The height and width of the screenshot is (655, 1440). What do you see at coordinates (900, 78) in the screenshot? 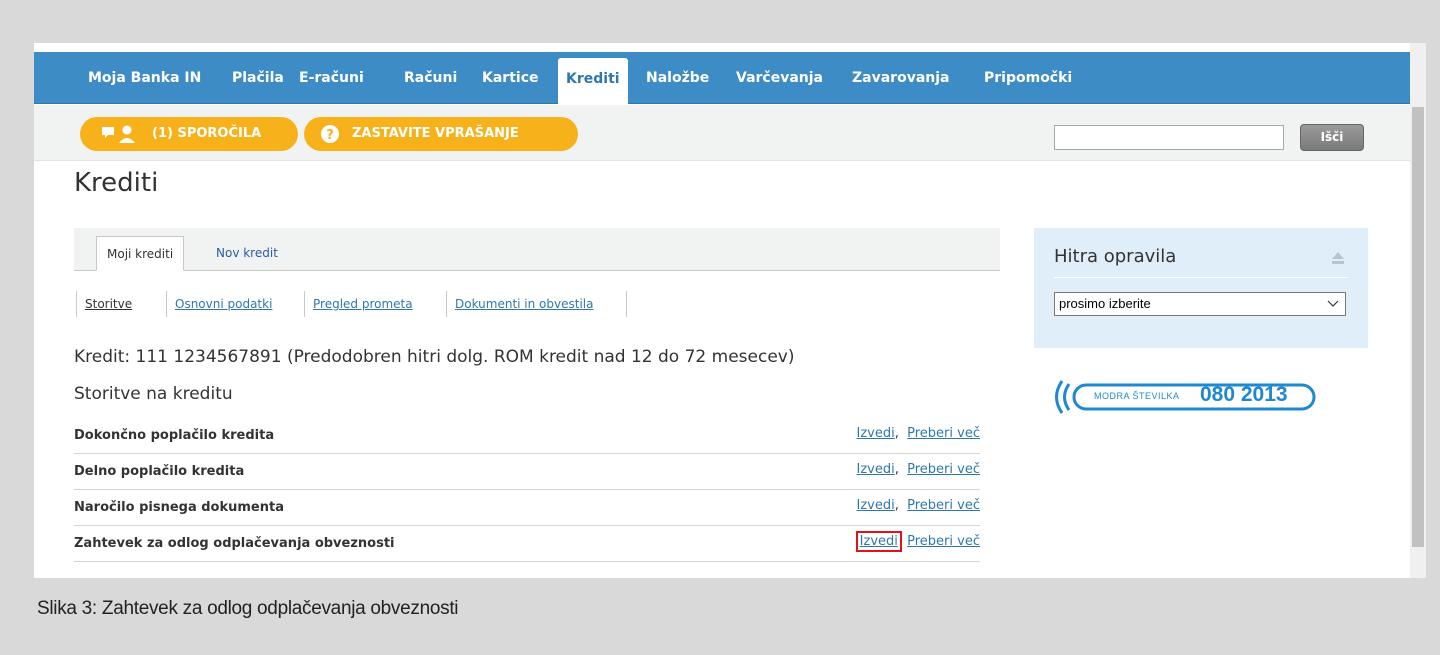
I see `nav-item-zavarovanja: Zavarovanja` at bounding box center [900, 78].